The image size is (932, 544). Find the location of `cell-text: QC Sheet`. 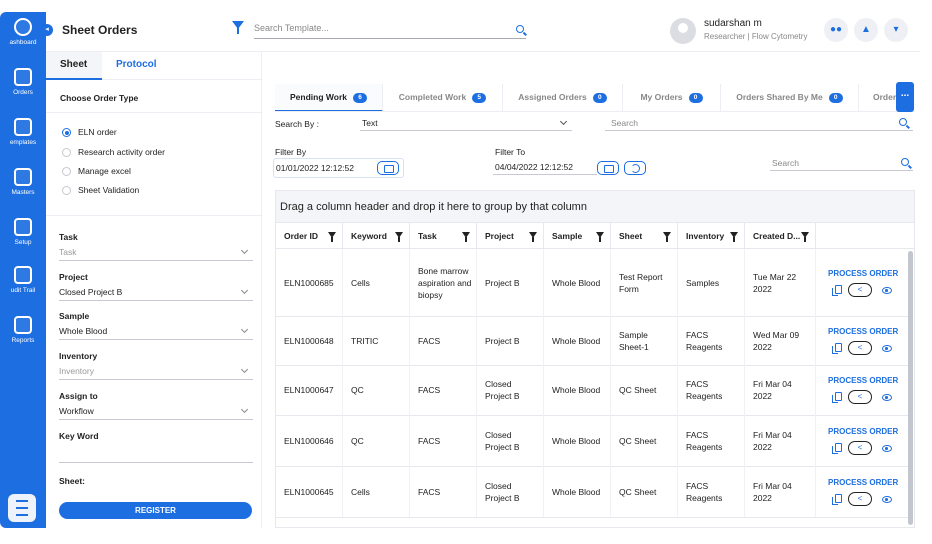

cell-text: QC Sheet is located at coordinates (638, 440).